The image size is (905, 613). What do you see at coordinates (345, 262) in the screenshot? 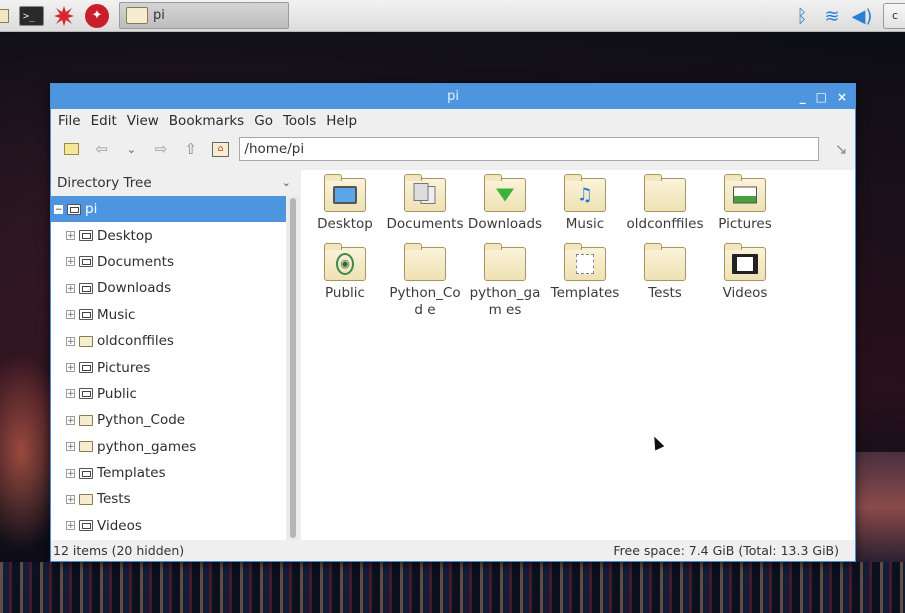
I see `public-folder-icon: ◉` at bounding box center [345, 262].